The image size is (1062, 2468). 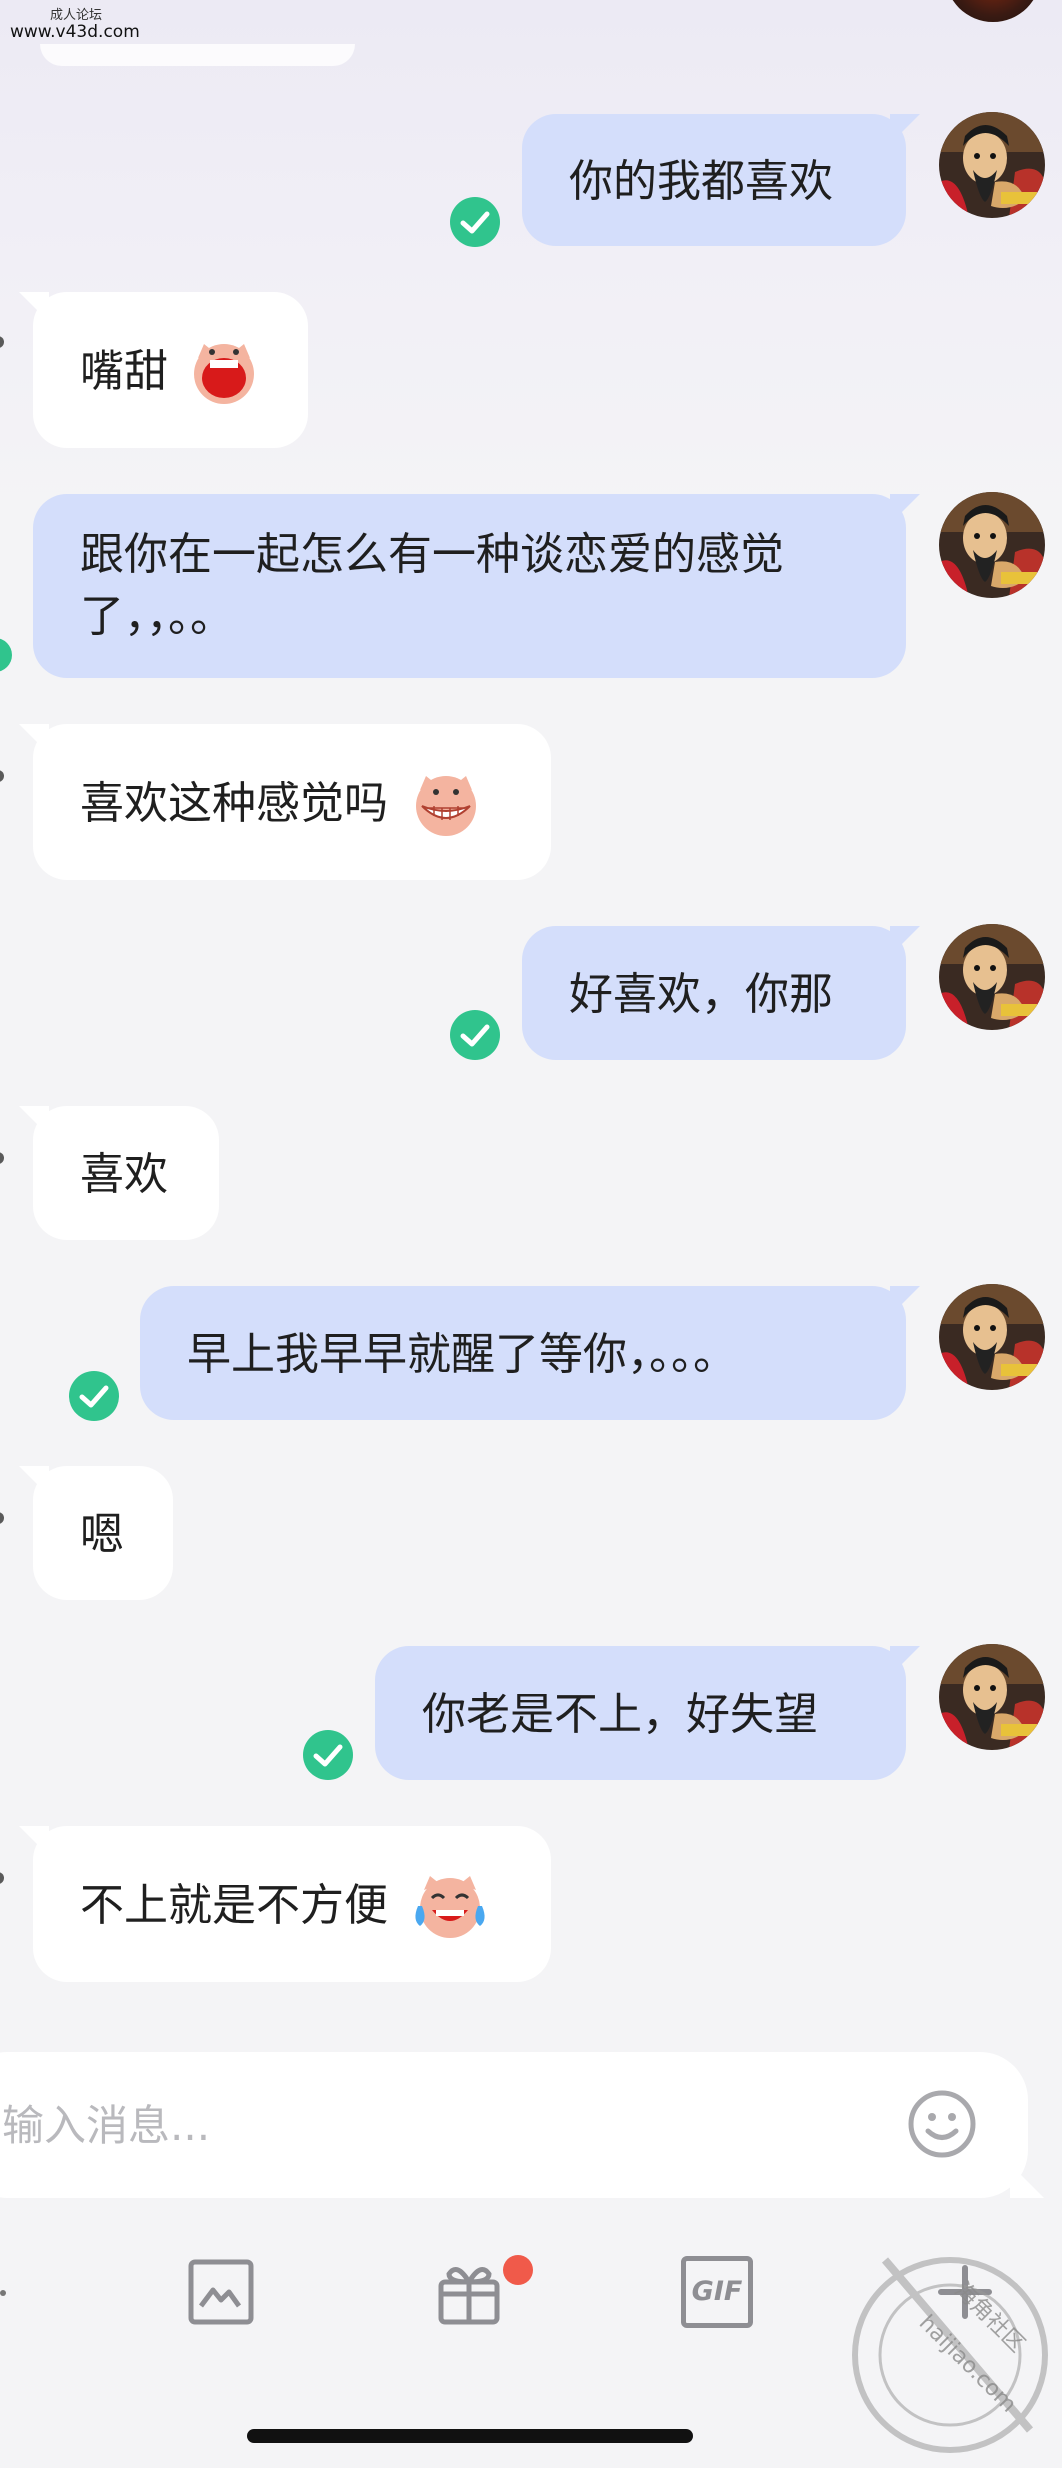 I want to click on message-text: 你老是不上，好失望, so click(x=620, y=1714).